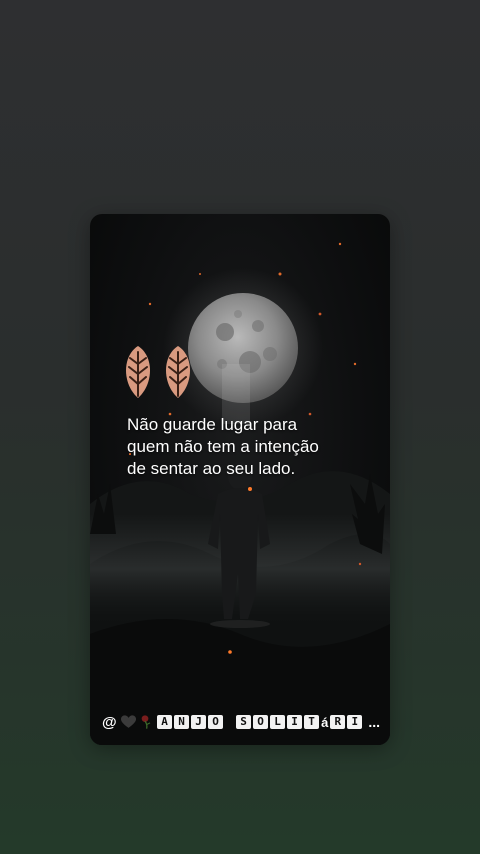  What do you see at coordinates (182, 722) in the screenshot?
I see `letter-box: N` at bounding box center [182, 722].